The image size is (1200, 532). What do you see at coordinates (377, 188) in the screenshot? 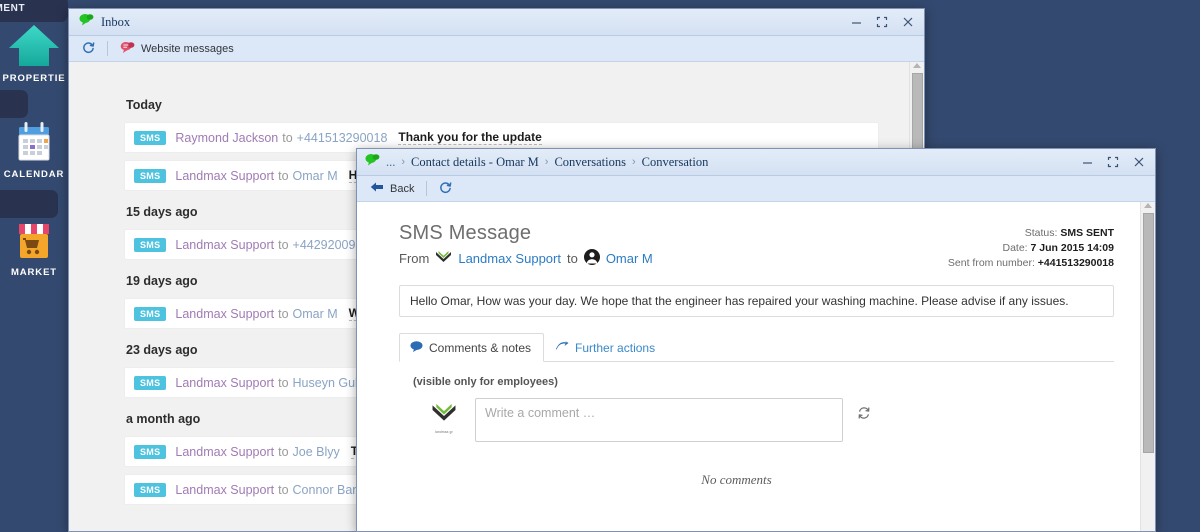
I see `back-arrow-icon` at bounding box center [377, 188].